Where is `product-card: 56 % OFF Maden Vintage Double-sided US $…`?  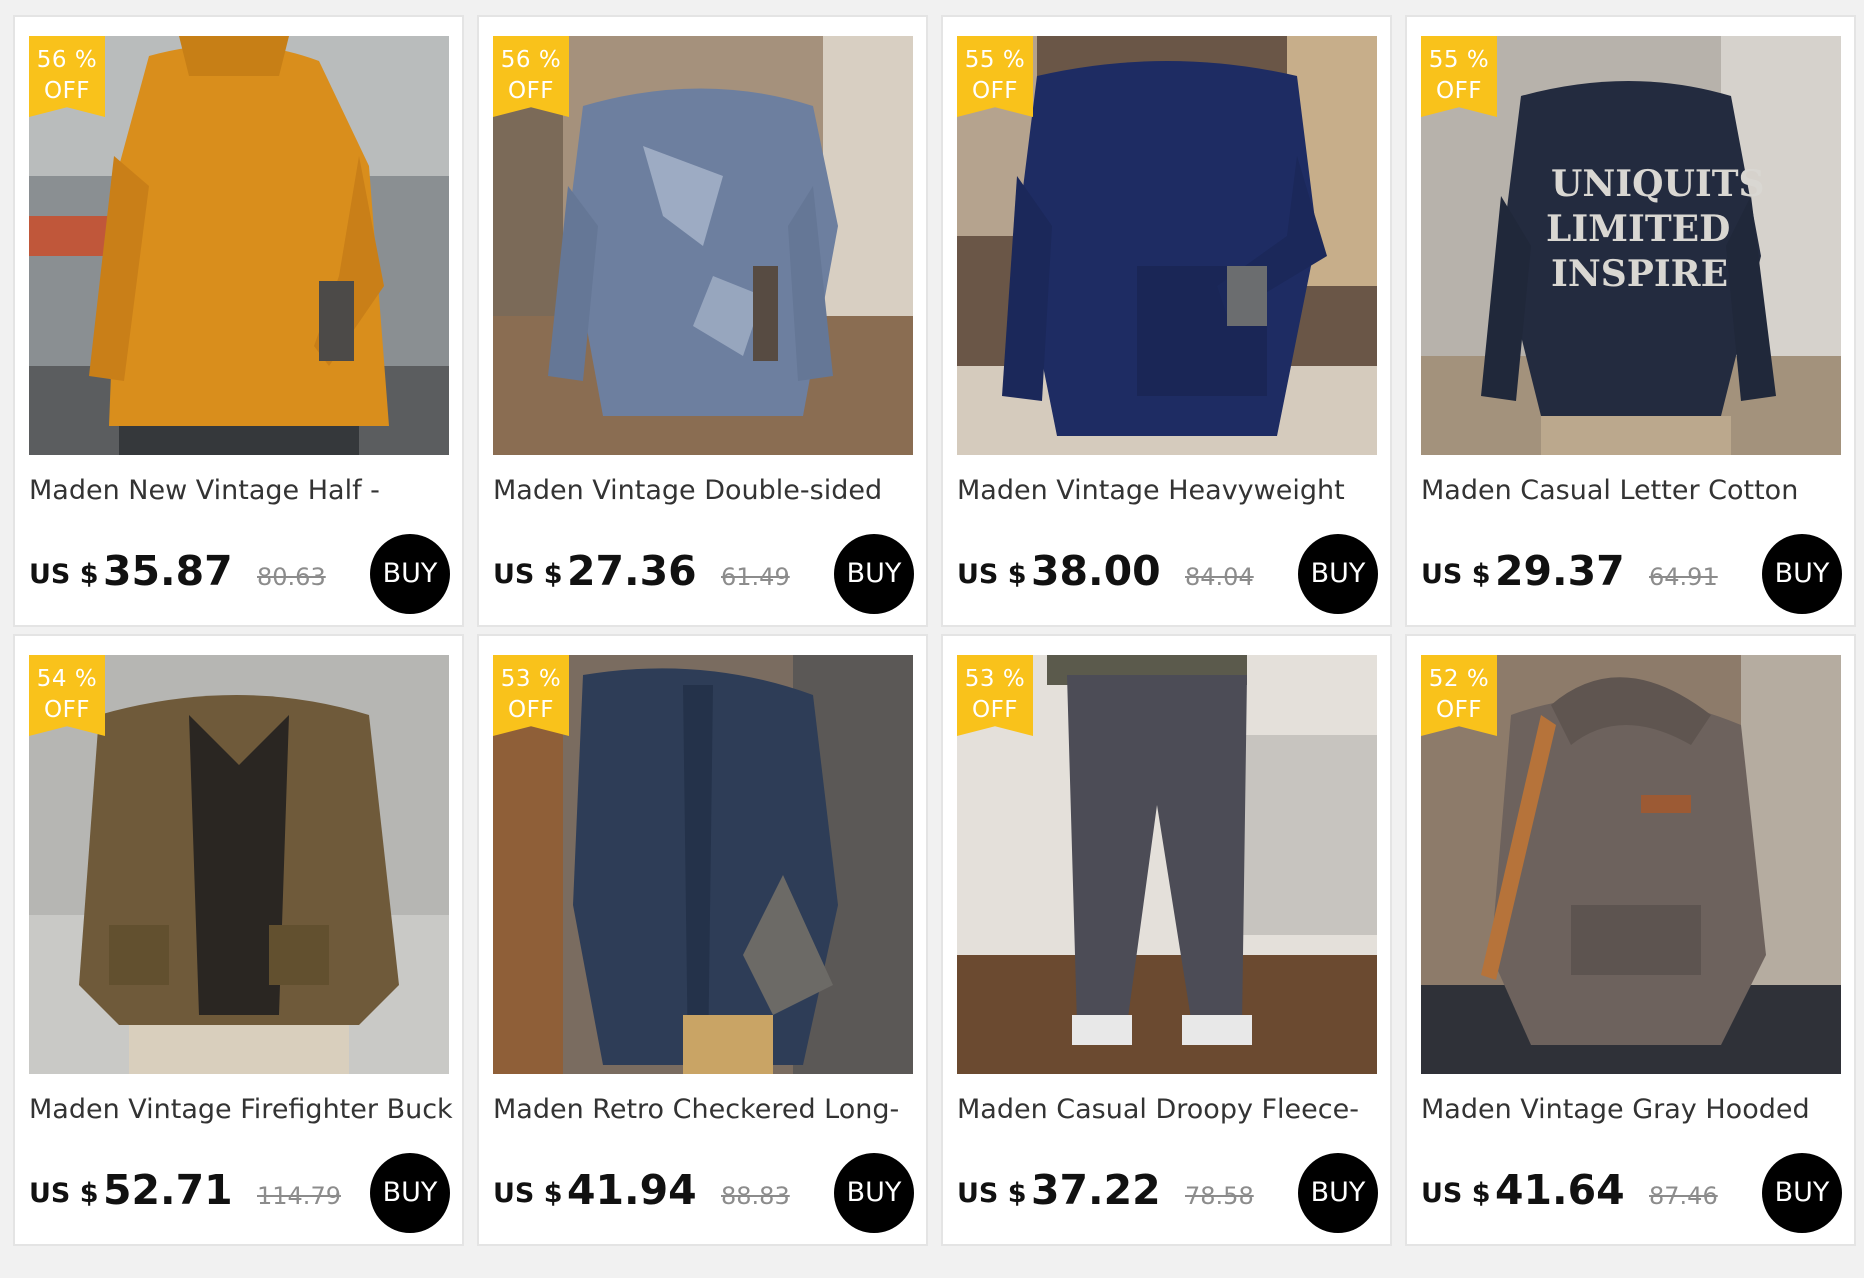 product-card: 56 % OFF Maden Vintage Double-sided US $… is located at coordinates (702, 321).